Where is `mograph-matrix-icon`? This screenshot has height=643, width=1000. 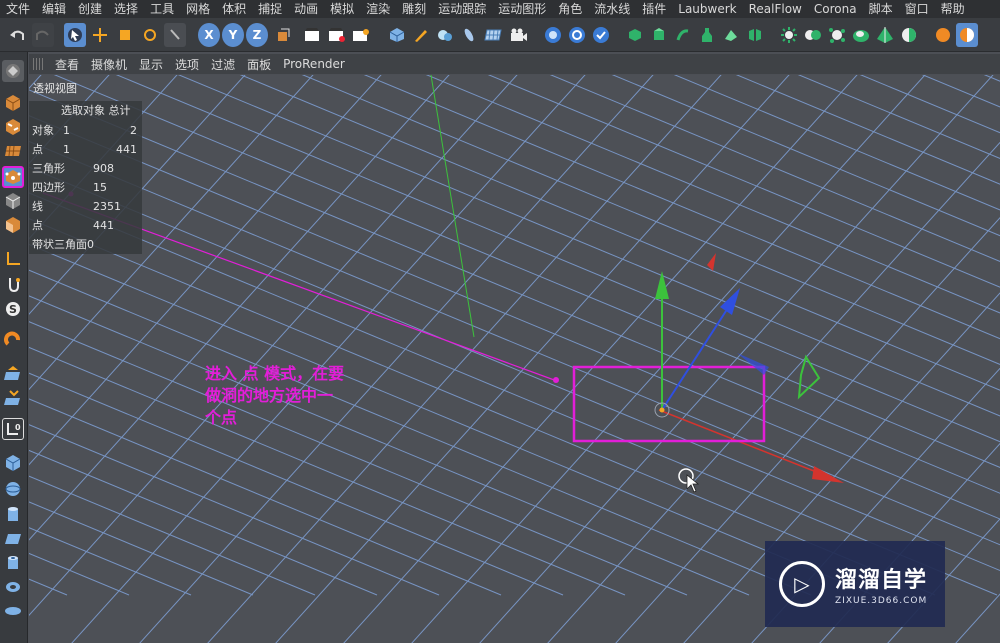
mograph-matrix-icon is located at coordinates (731, 35).